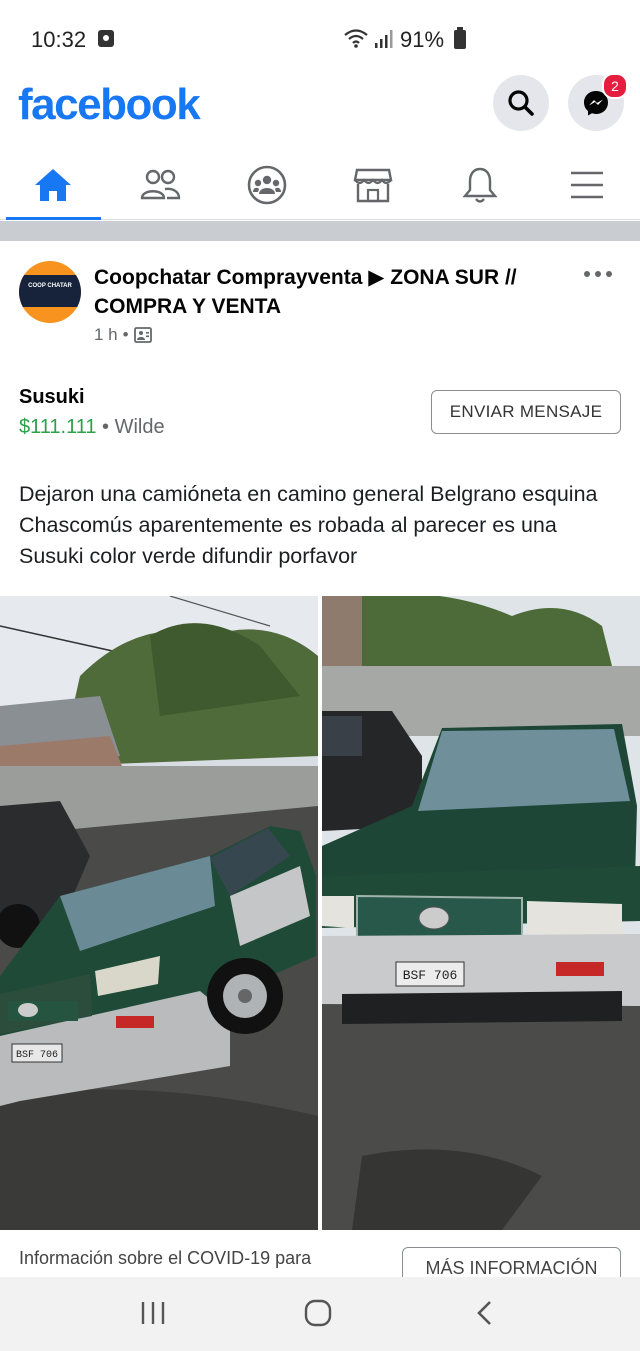 The height and width of the screenshot is (1351, 640). Describe the element at coordinates (598, 274) in the screenshot. I see `more-options-icon` at that location.